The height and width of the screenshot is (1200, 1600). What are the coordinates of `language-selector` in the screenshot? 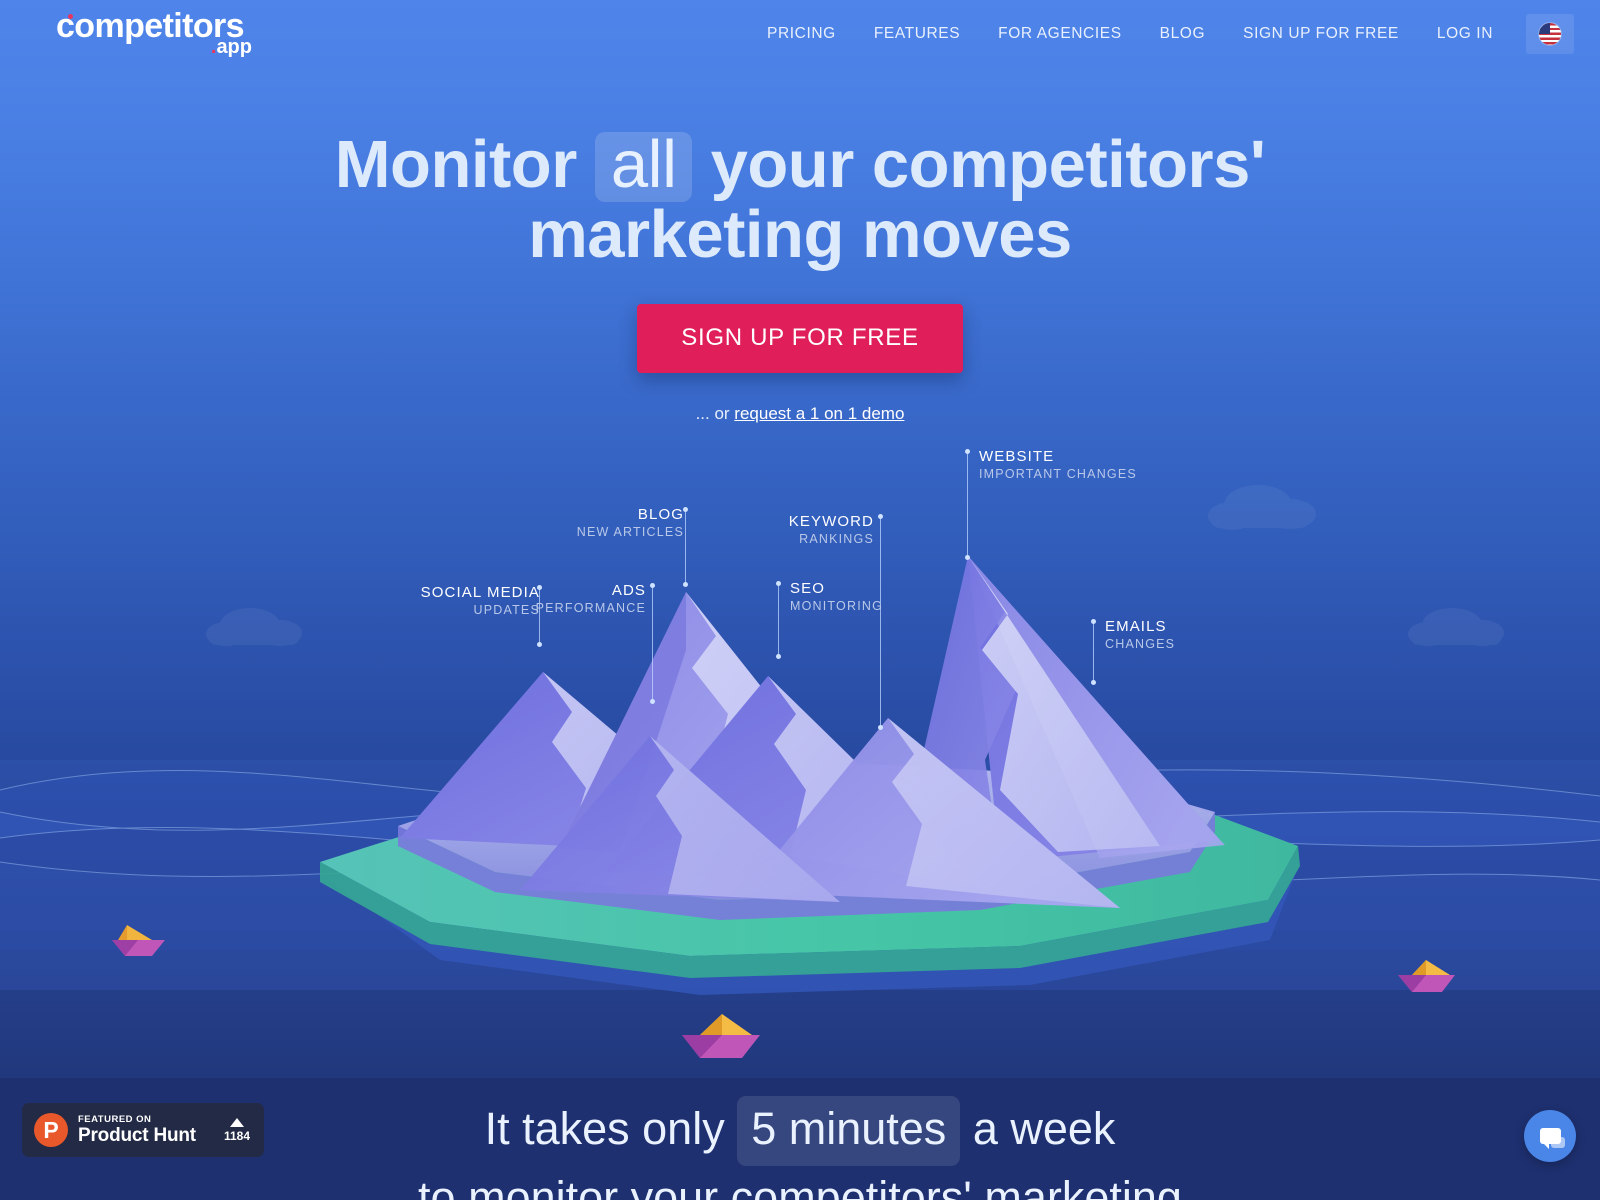 It's located at (1550, 34).